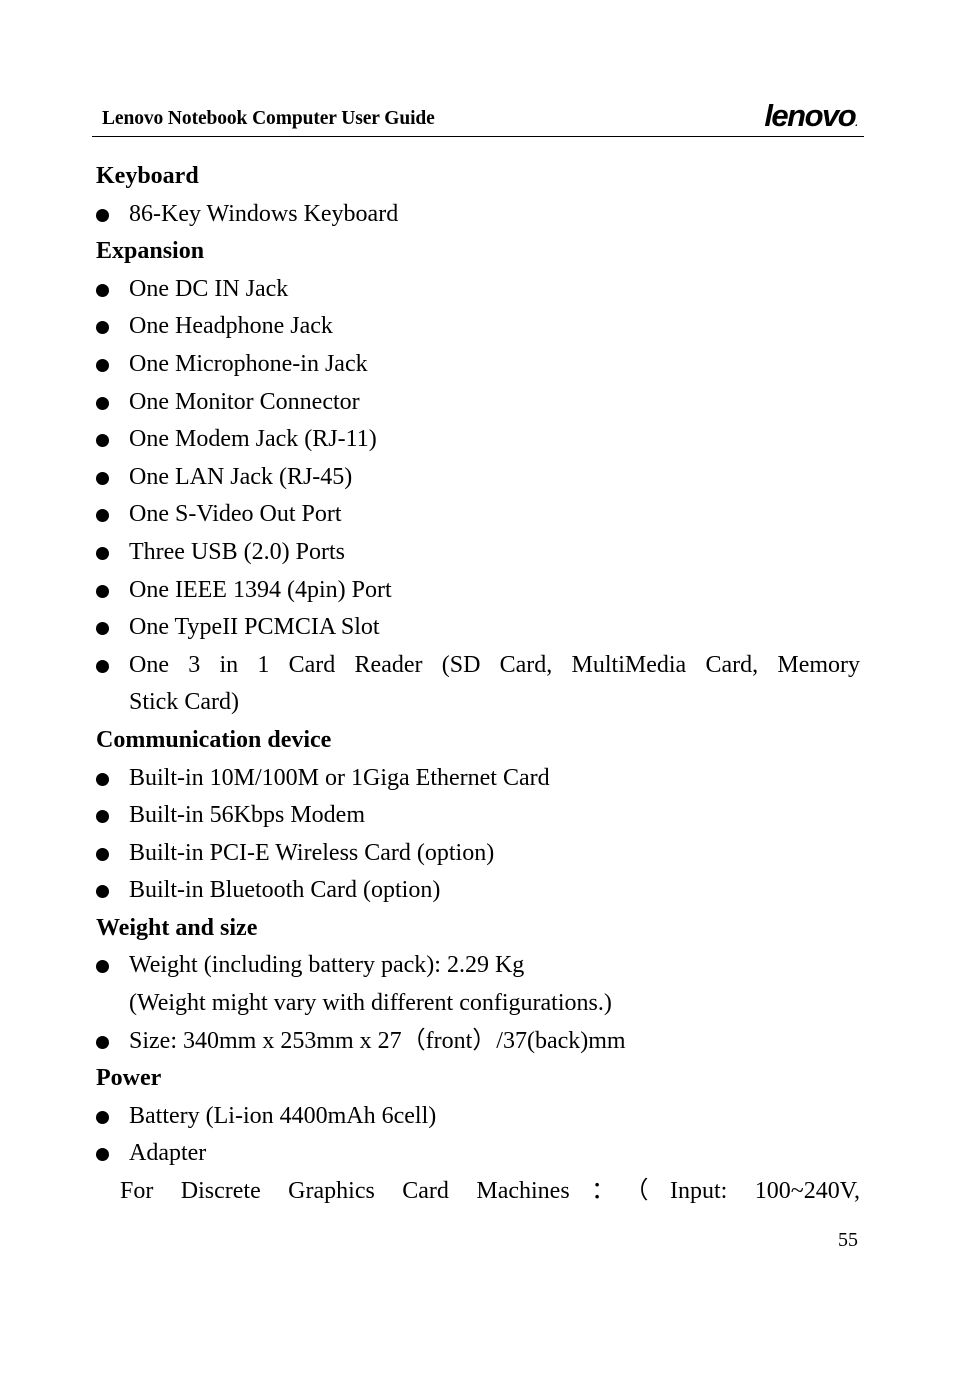 The height and width of the screenshot is (1386, 954). What do you see at coordinates (848, 1240) in the screenshot?
I see `page-number: 55` at bounding box center [848, 1240].